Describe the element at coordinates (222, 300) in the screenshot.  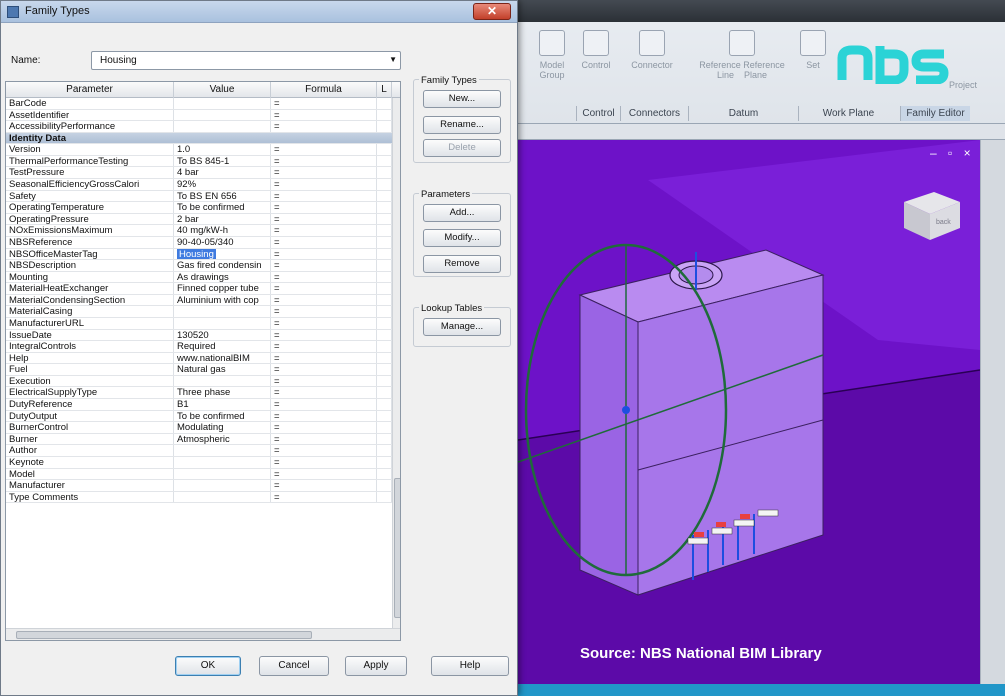
I see `parameter-value: Aluminium with cop` at that location.